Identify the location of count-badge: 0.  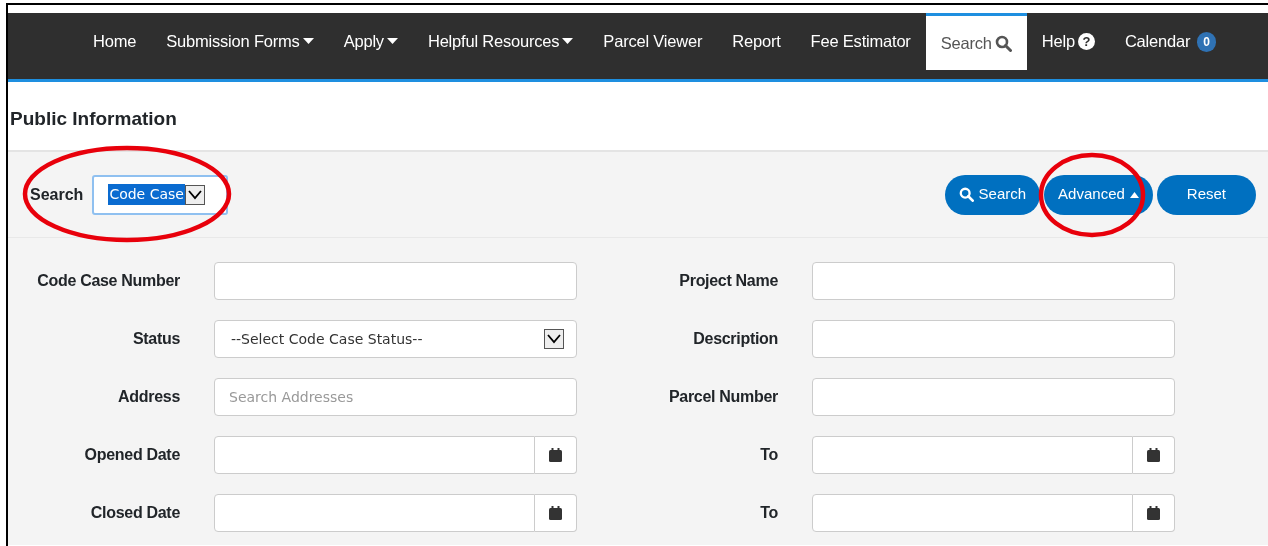
(1206, 41).